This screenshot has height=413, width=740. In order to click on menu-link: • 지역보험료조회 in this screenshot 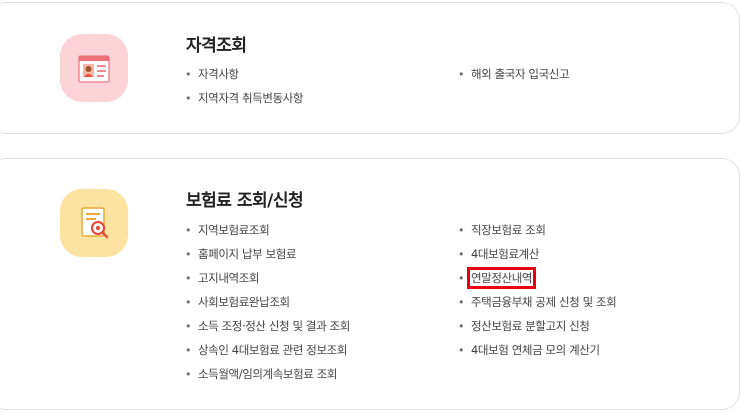, I will do `click(267, 230)`.